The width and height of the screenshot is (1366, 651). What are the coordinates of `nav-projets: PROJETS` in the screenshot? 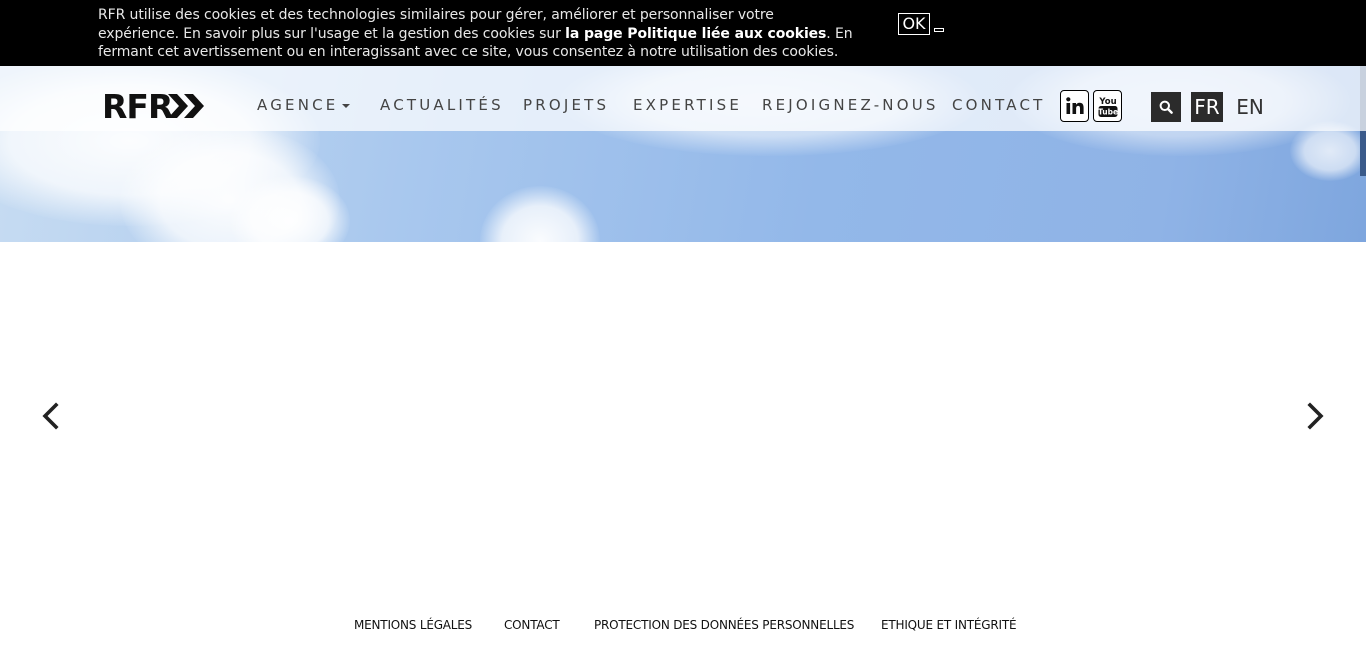 It's located at (566, 105).